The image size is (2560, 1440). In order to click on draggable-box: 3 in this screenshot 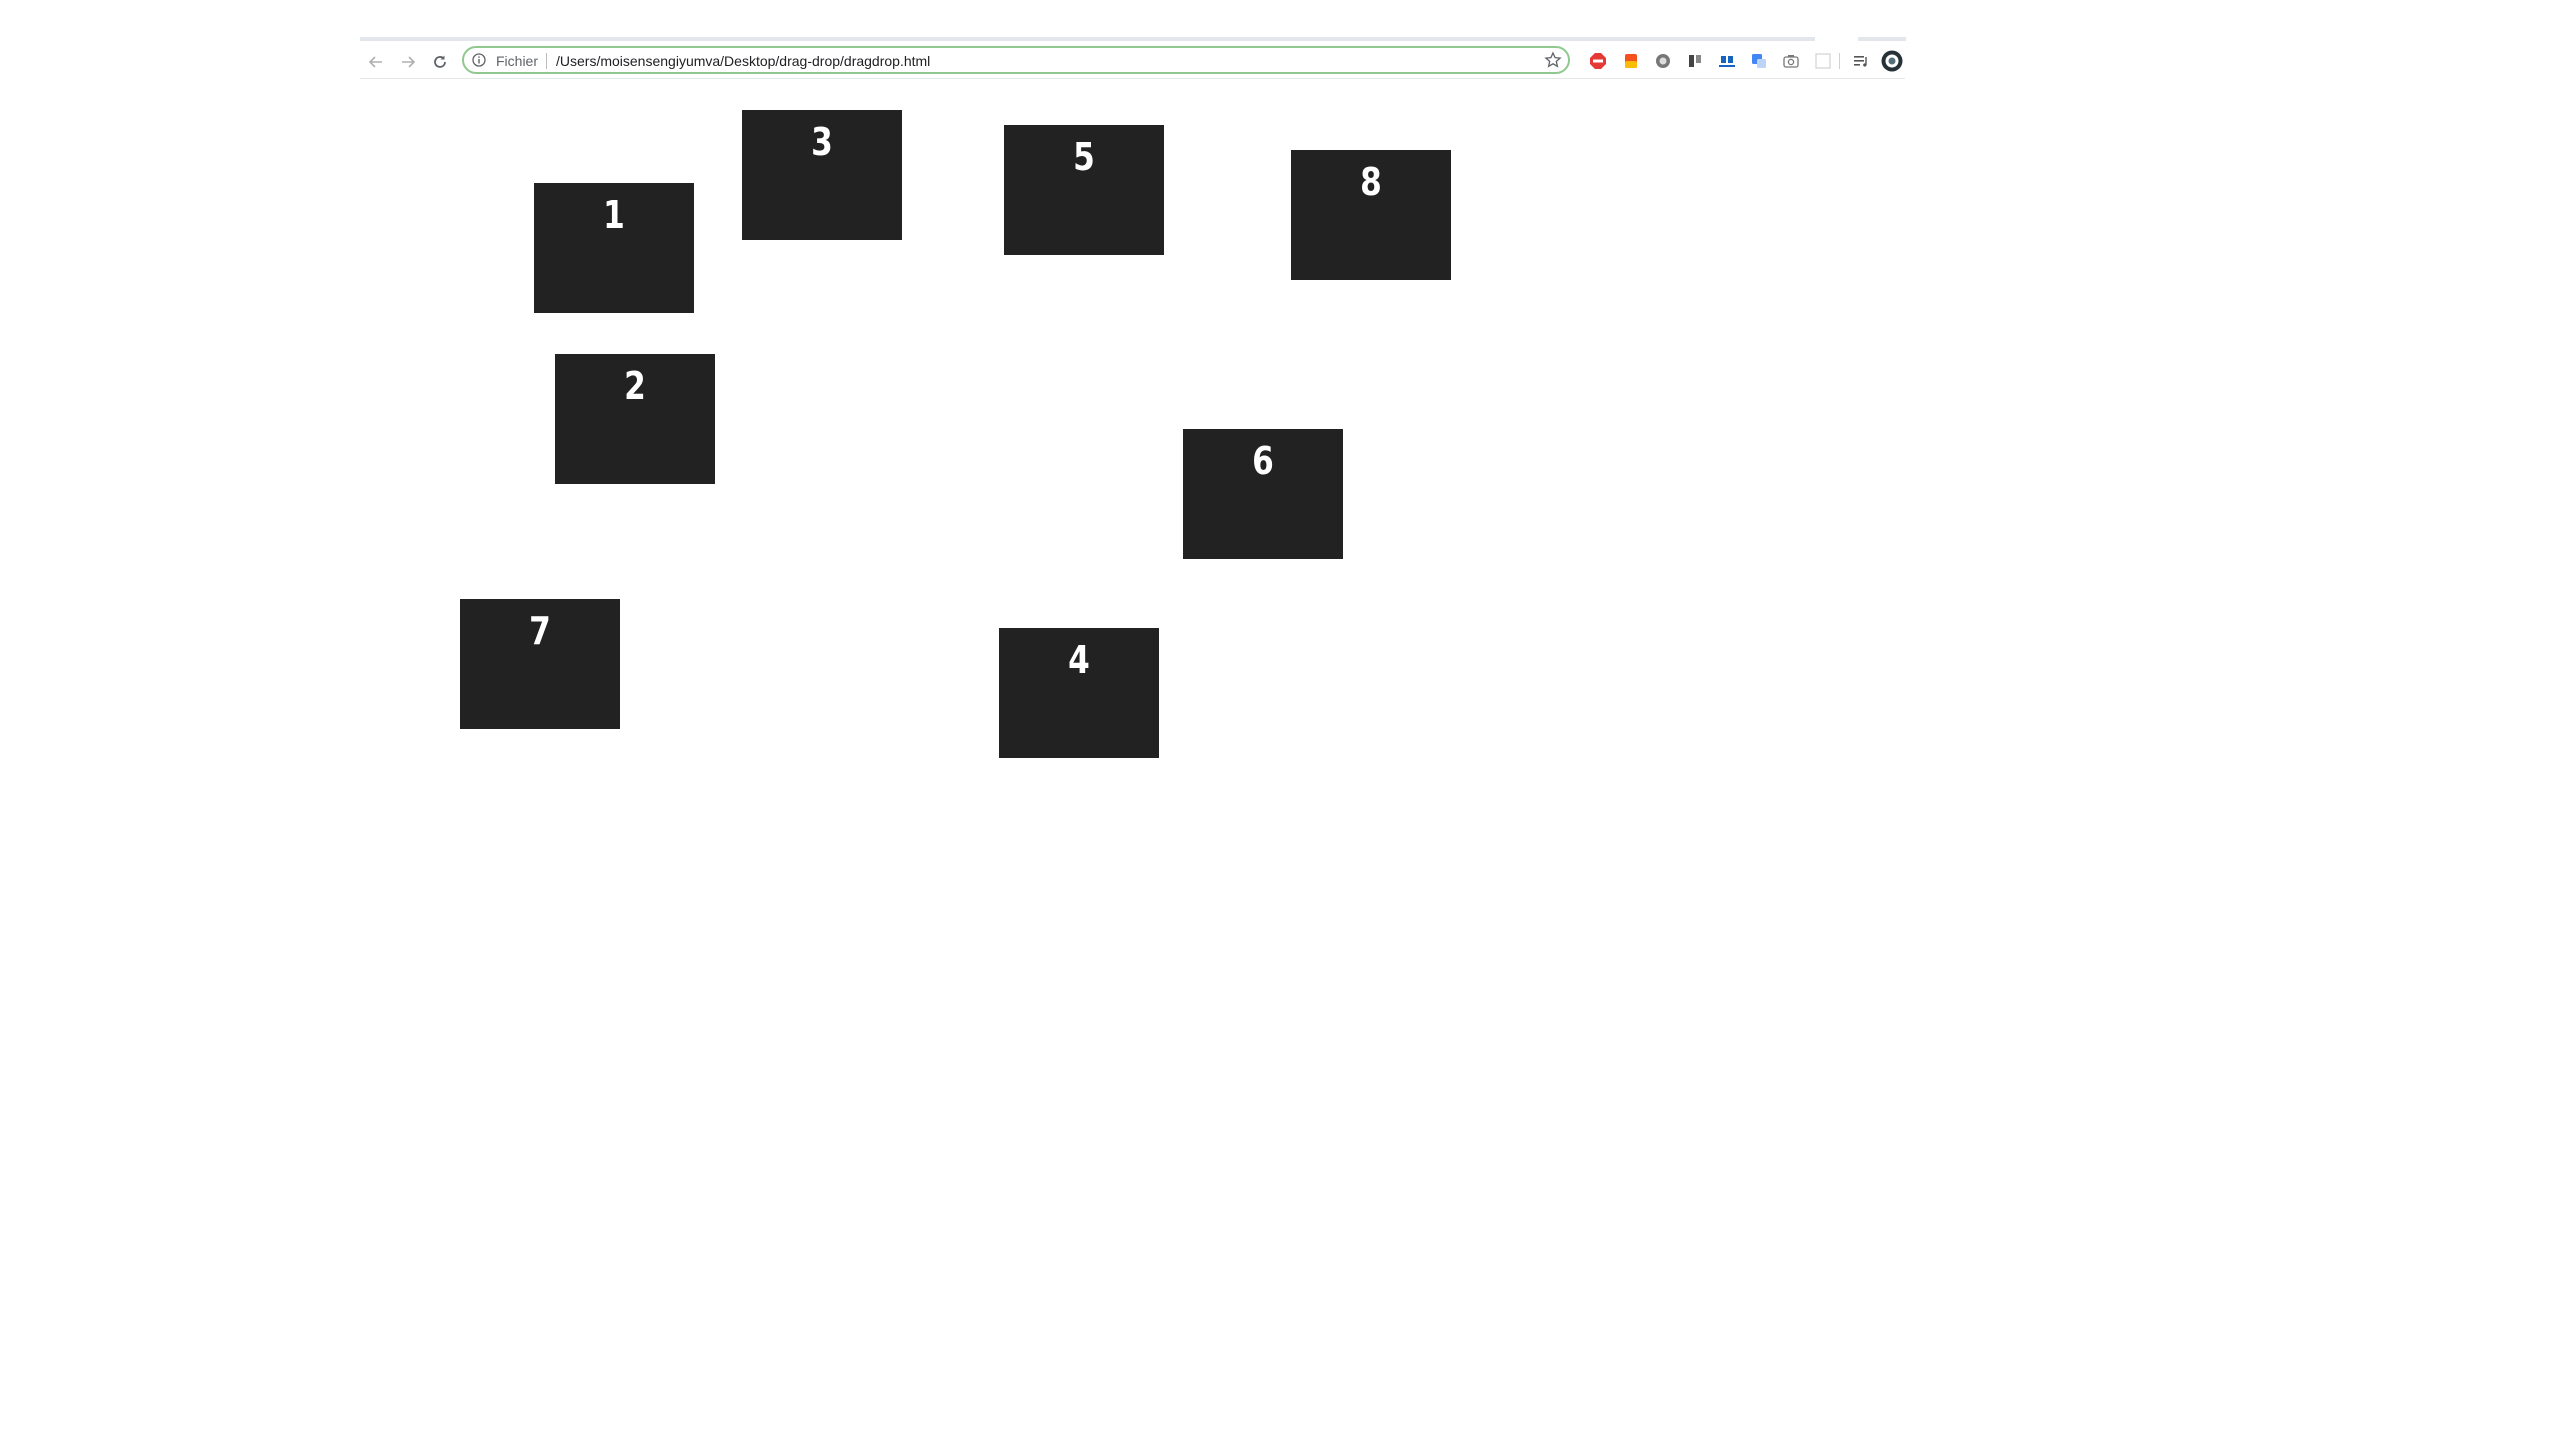, I will do `click(822, 175)`.